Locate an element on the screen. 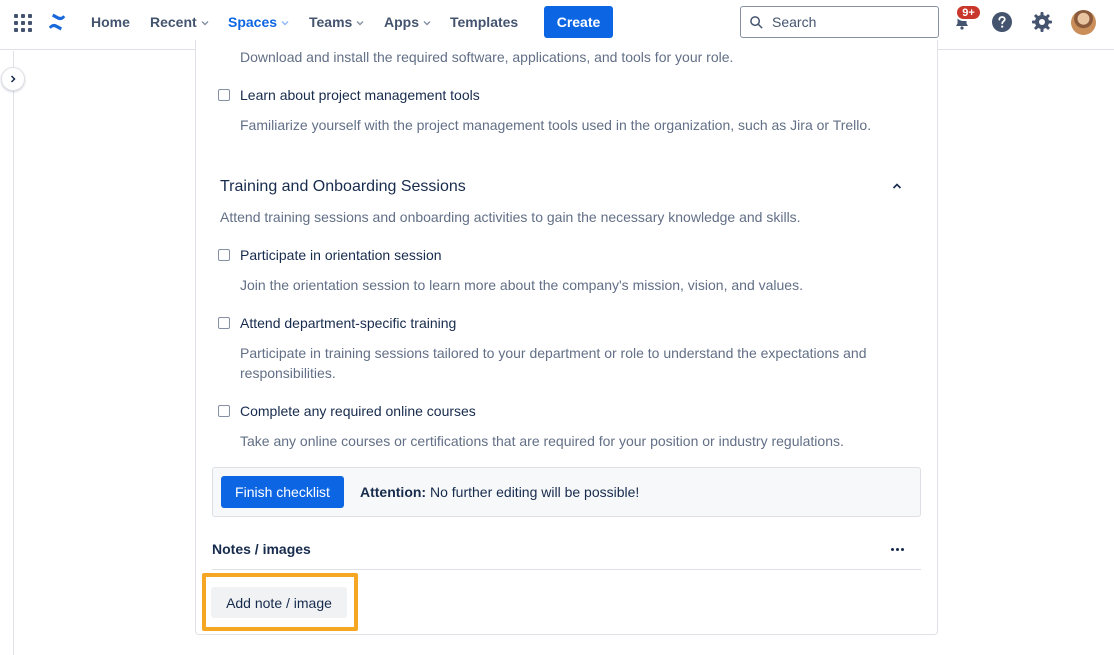  divider is located at coordinates (566, 569).